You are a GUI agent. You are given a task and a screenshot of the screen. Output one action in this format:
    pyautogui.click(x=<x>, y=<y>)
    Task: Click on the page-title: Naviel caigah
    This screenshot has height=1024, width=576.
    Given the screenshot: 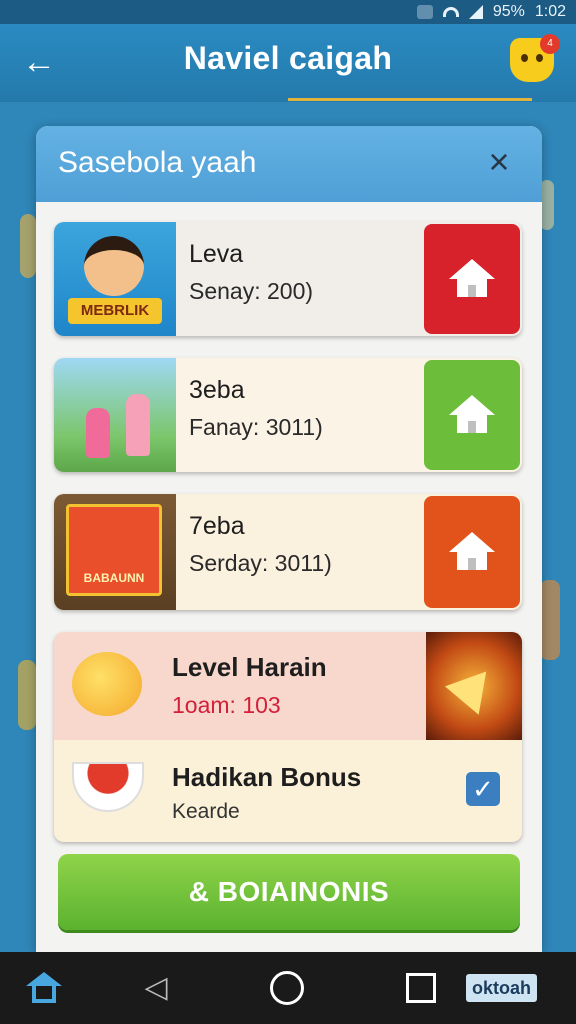 What is the action you would take?
    pyautogui.click(x=288, y=58)
    